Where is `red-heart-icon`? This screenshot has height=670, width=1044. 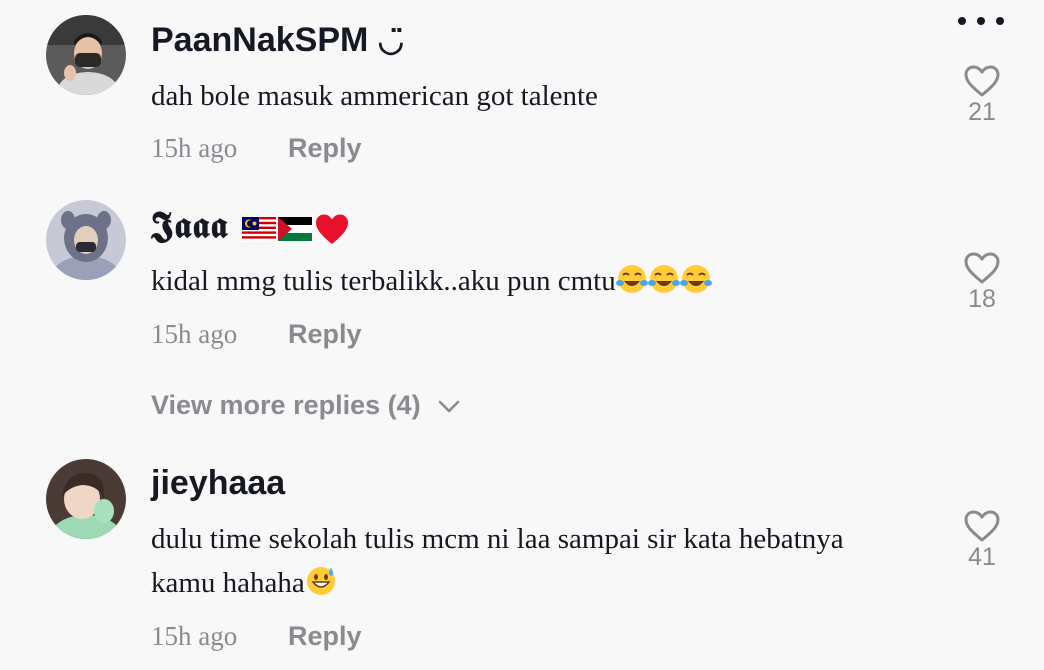
red-heart-icon is located at coordinates (332, 229).